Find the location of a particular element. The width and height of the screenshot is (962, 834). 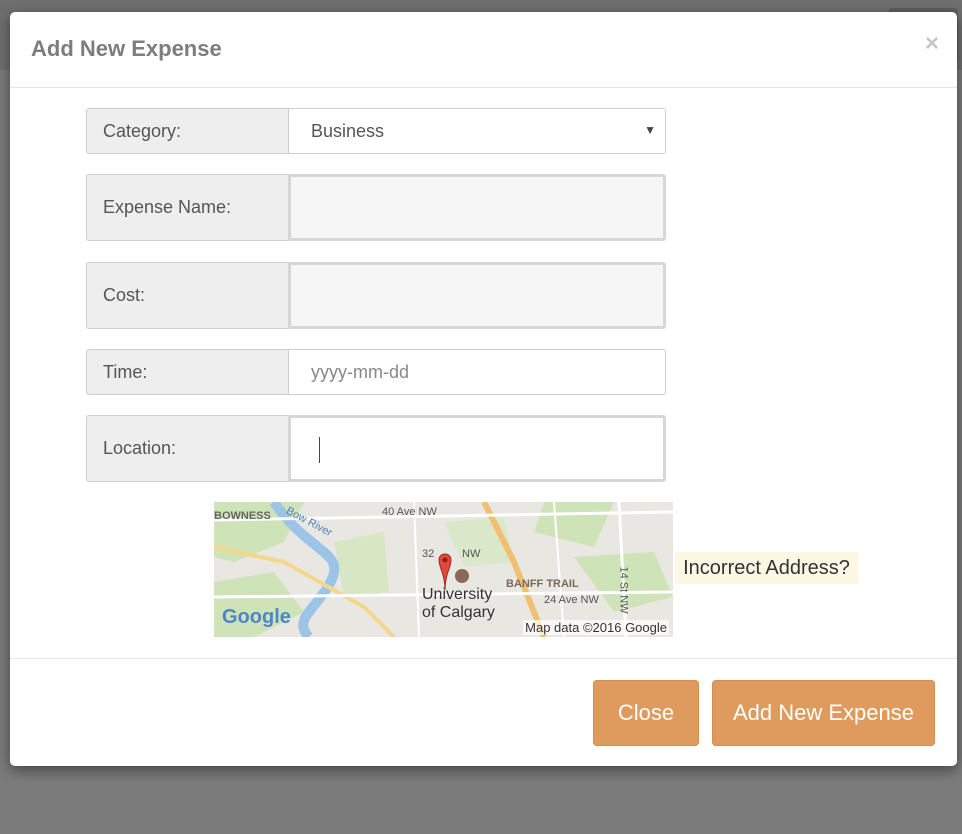

close-icon: × is located at coordinates (932, 44).